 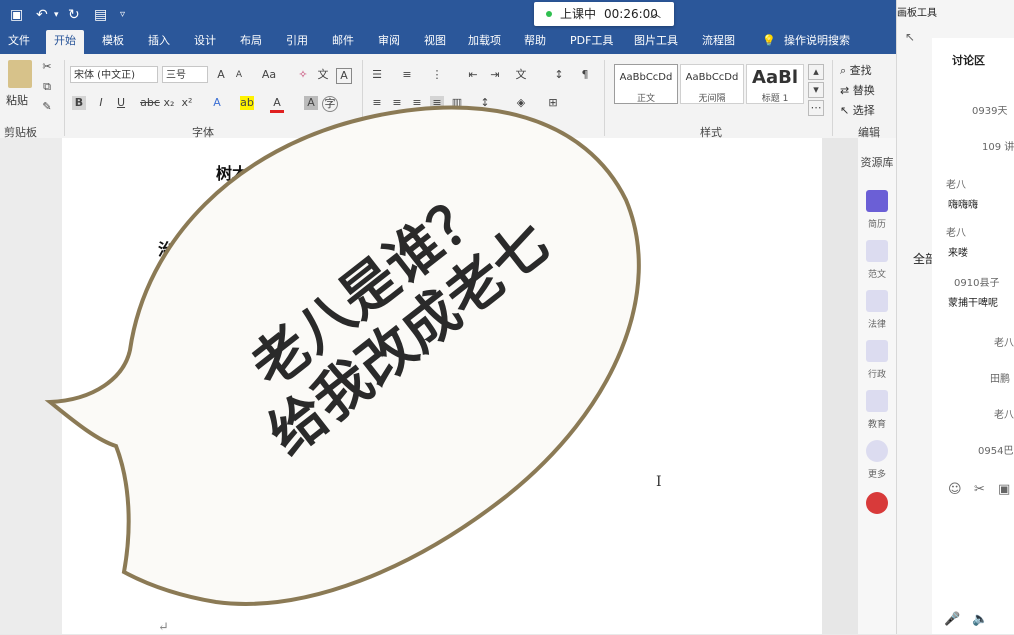 I want to click on superscript-icon: x², so click(x=187, y=103).